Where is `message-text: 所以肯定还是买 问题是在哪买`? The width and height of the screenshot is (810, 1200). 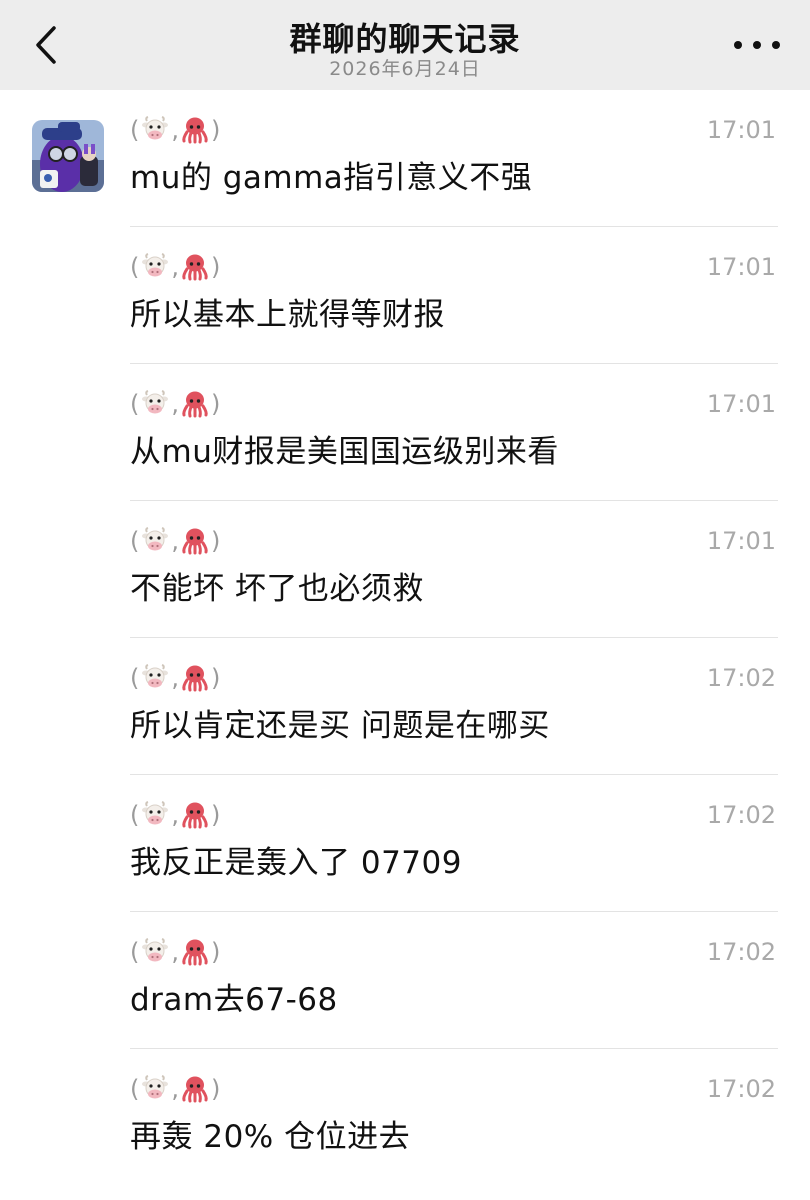 message-text: 所以肯定还是买 问题是在哪买 is located at coordinates (340, 726).